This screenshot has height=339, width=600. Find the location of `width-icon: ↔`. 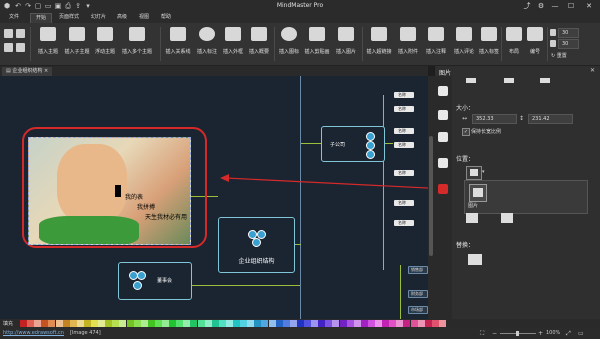

width-icon: ↔ is located at coordinates (465, 118).